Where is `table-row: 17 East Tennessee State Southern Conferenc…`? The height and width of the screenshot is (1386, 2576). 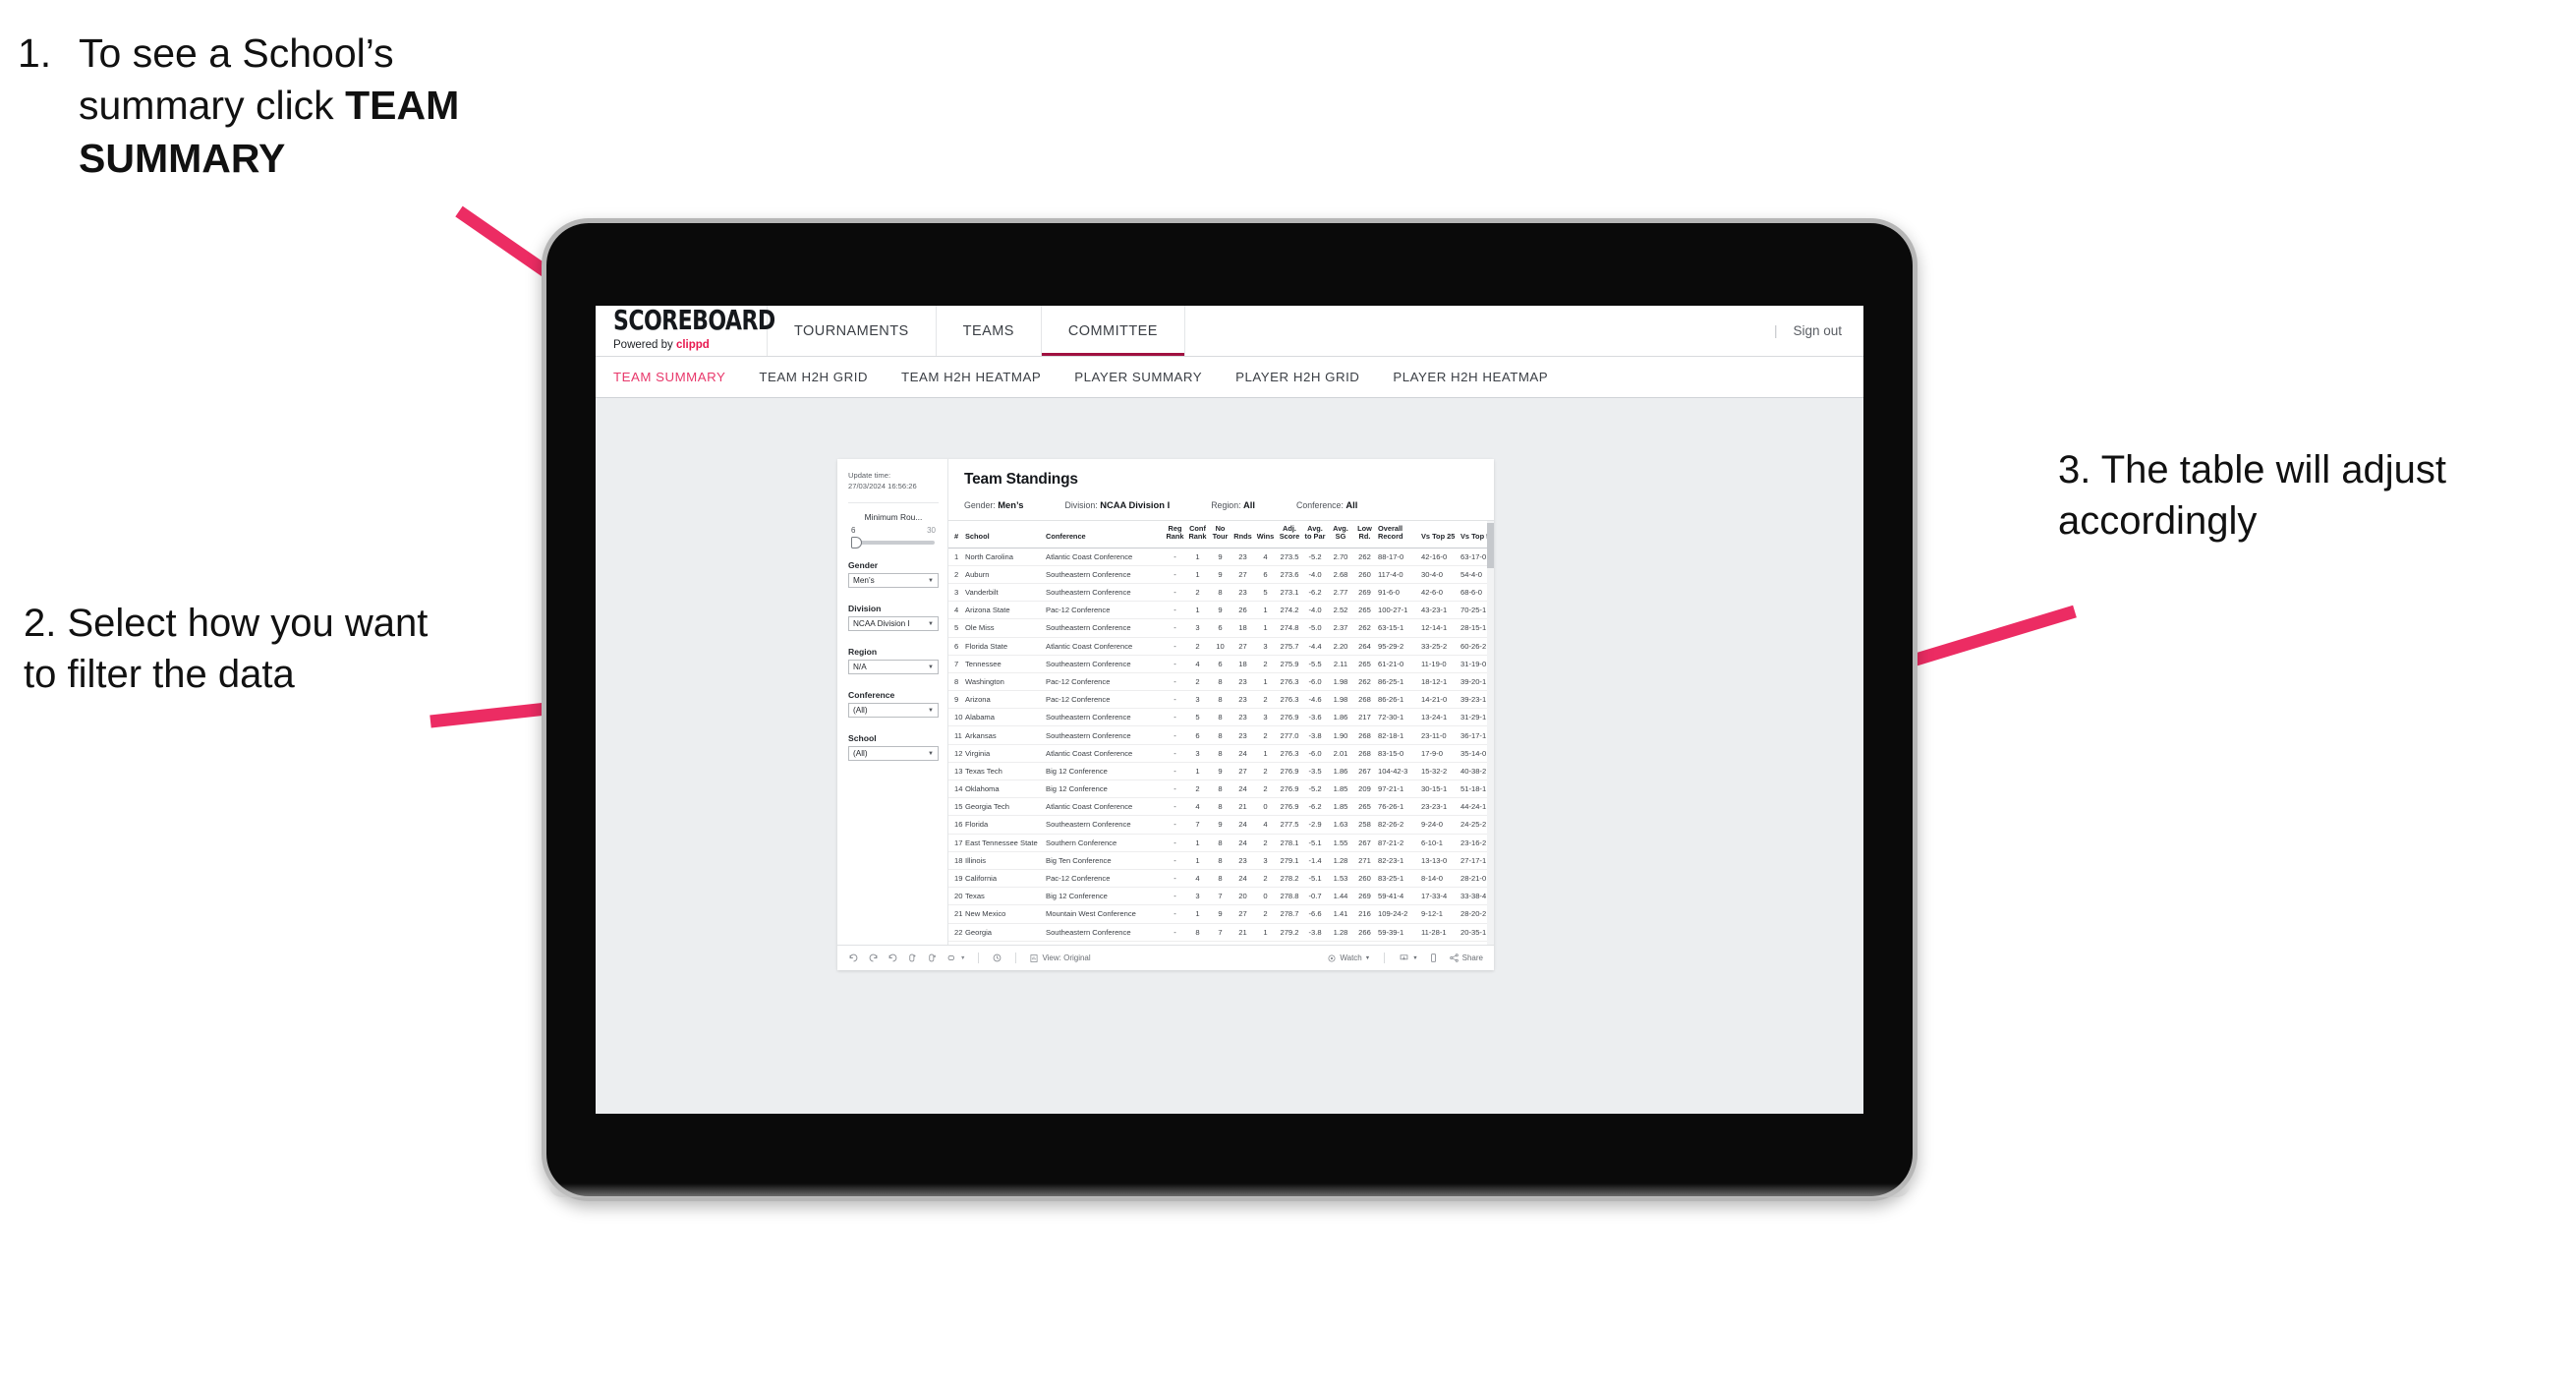 table-row: 17 East Tennessee State Southern Conferenc… is located at coordinates (1221, 843).